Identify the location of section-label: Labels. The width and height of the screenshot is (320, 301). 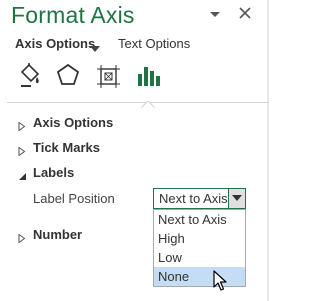
(54, 172).